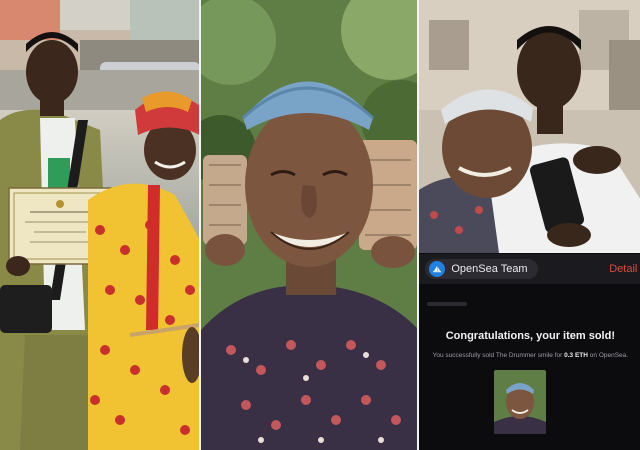 The height and width of the screenshot is (450, 640). What do you see at coordinates (530, 336) in the screenshot?
I see `sale-headline: Congratulations, your item sold!` at bounding box center [530, 336].